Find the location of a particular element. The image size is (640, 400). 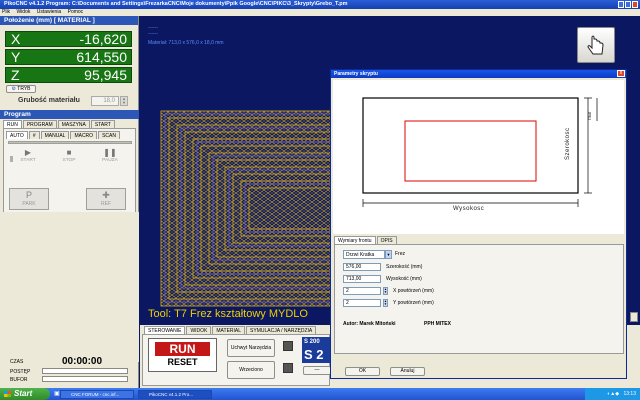

ref-icon: ✚ is located at coordinates (106, 195).